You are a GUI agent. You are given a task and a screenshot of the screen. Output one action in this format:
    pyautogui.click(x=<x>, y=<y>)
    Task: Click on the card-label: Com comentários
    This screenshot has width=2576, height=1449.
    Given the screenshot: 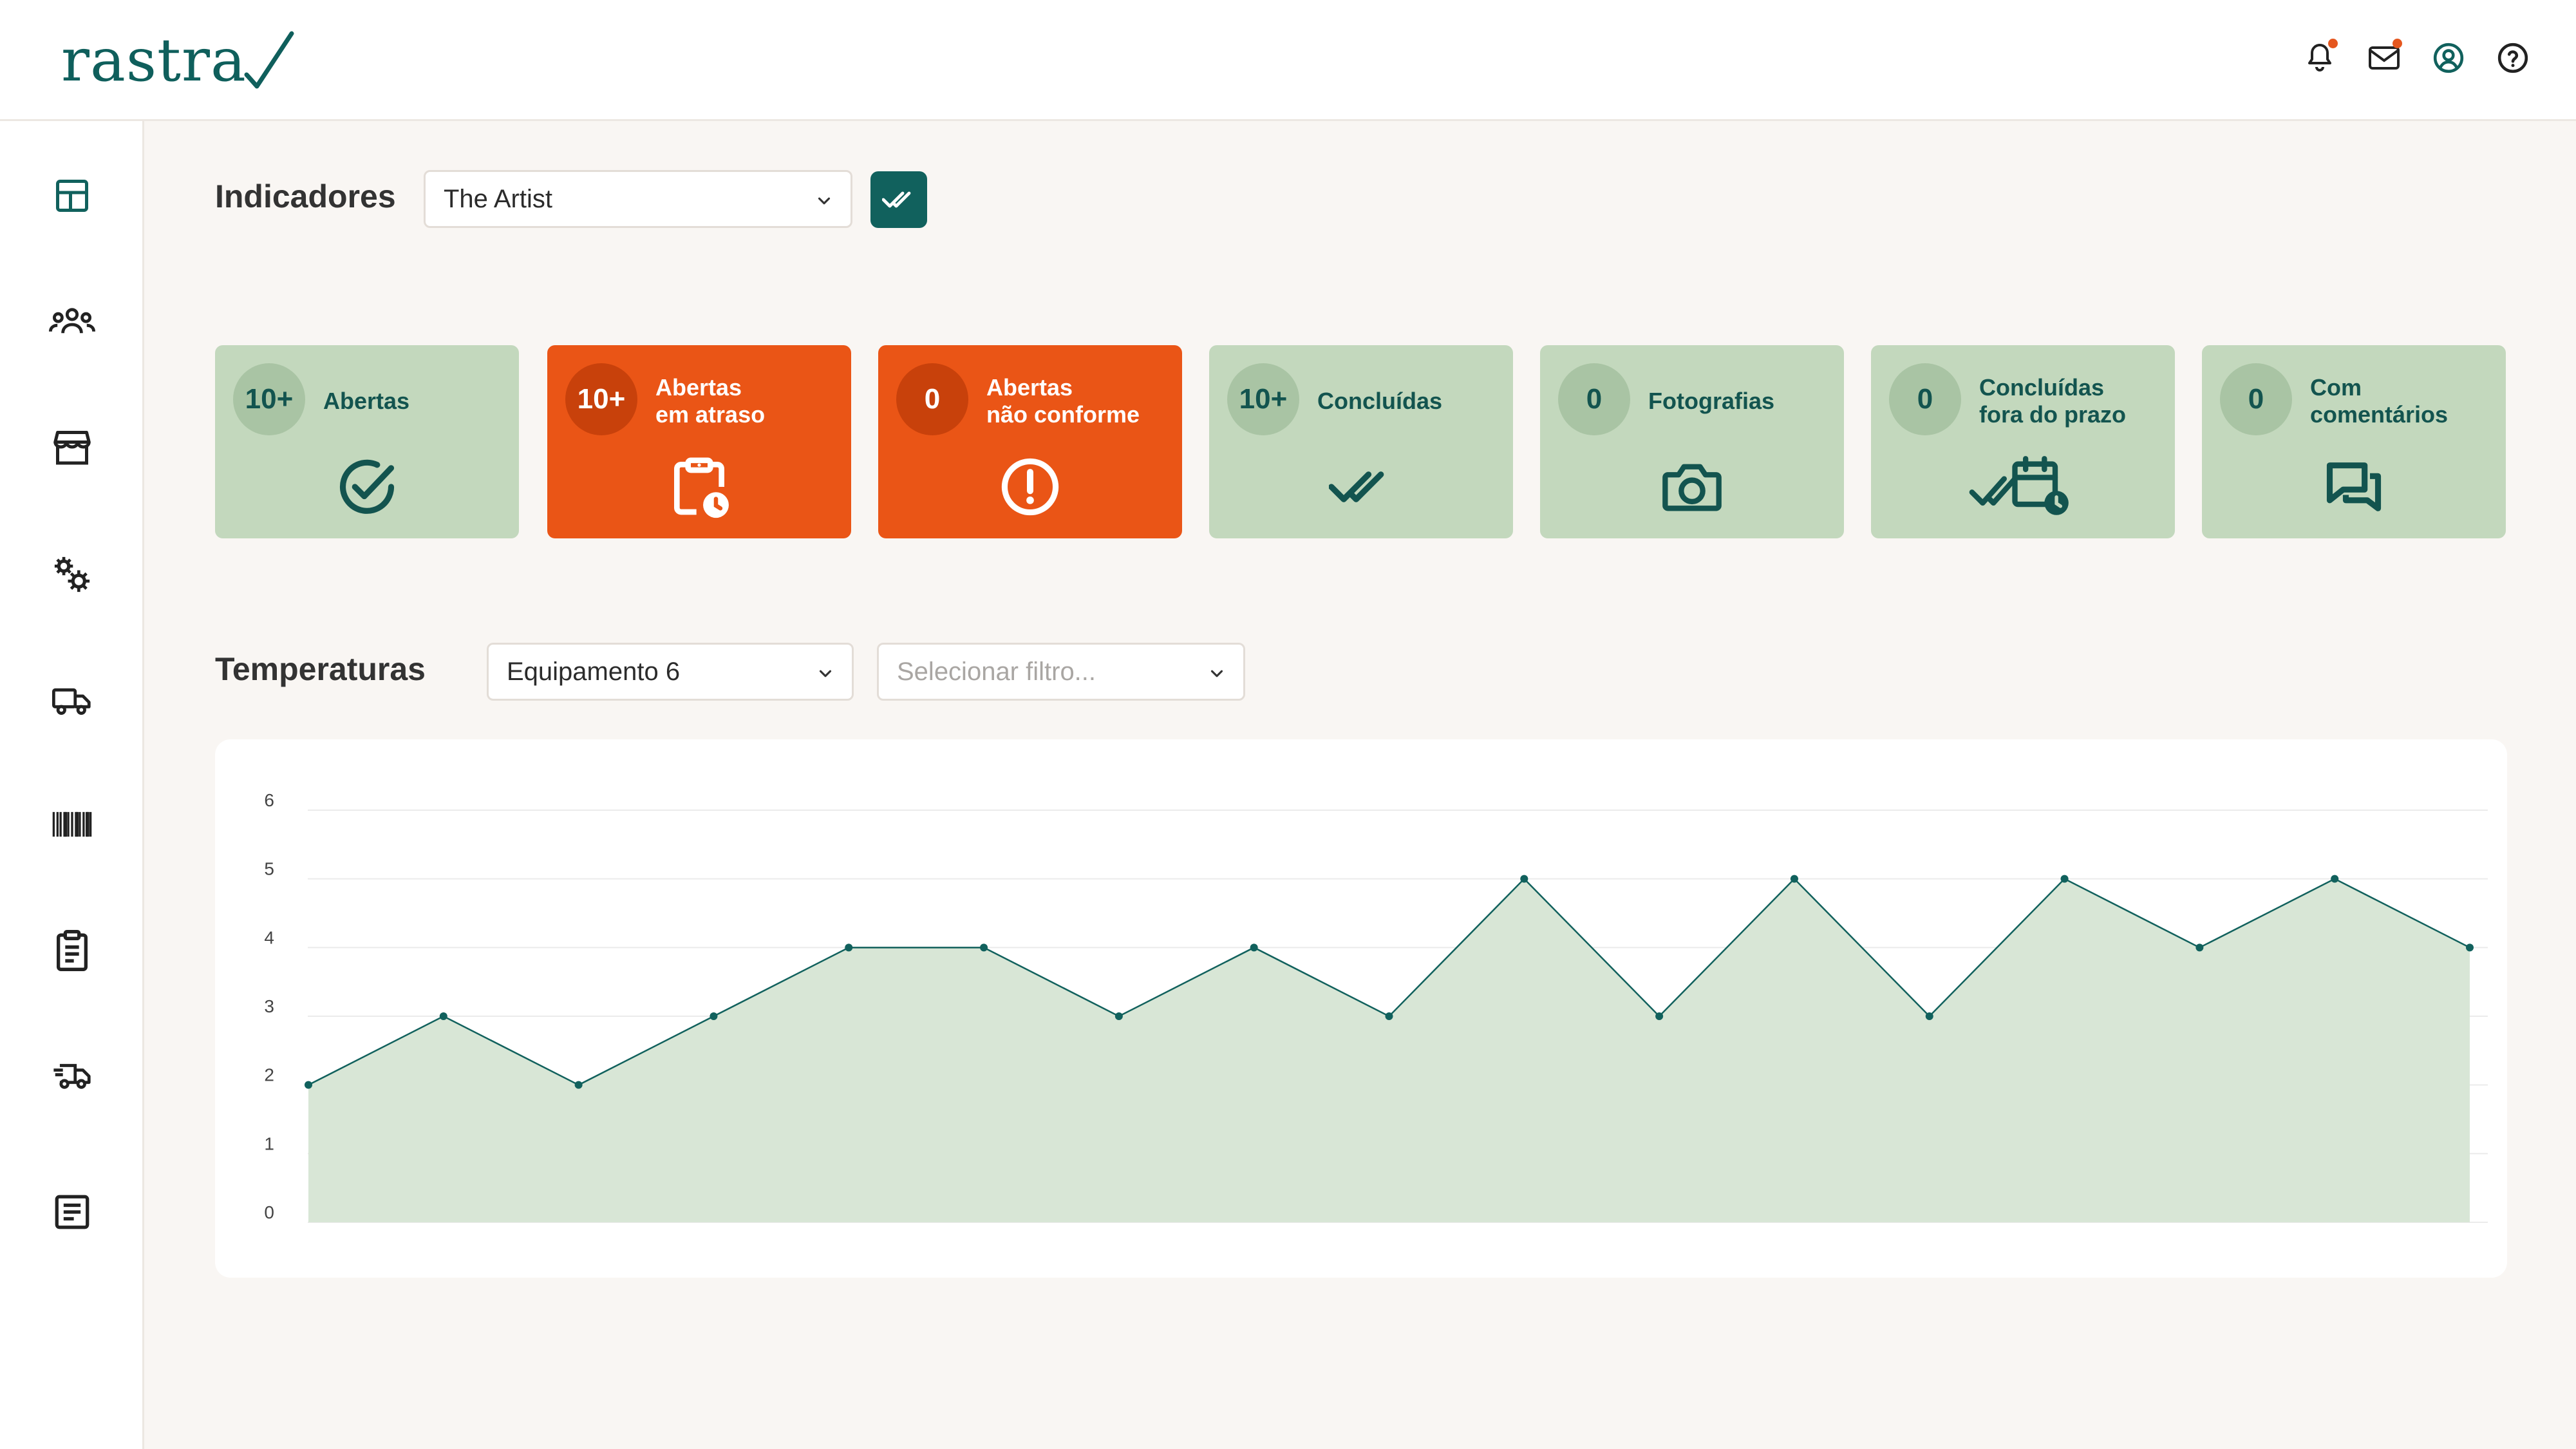 What is the action you would take?
    pyautogui.click(x=2379, y=401)
    